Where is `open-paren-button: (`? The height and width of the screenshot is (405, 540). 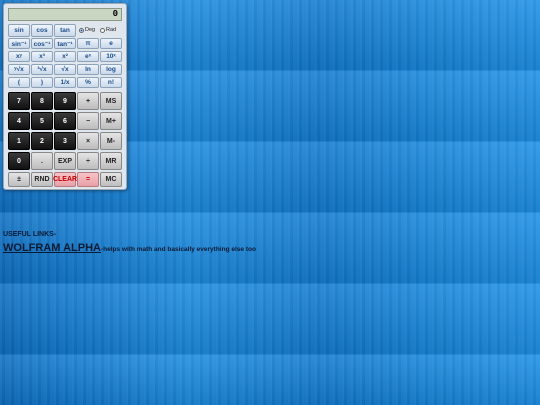
open-paren-button: ( is located at coordinates (19, 82).